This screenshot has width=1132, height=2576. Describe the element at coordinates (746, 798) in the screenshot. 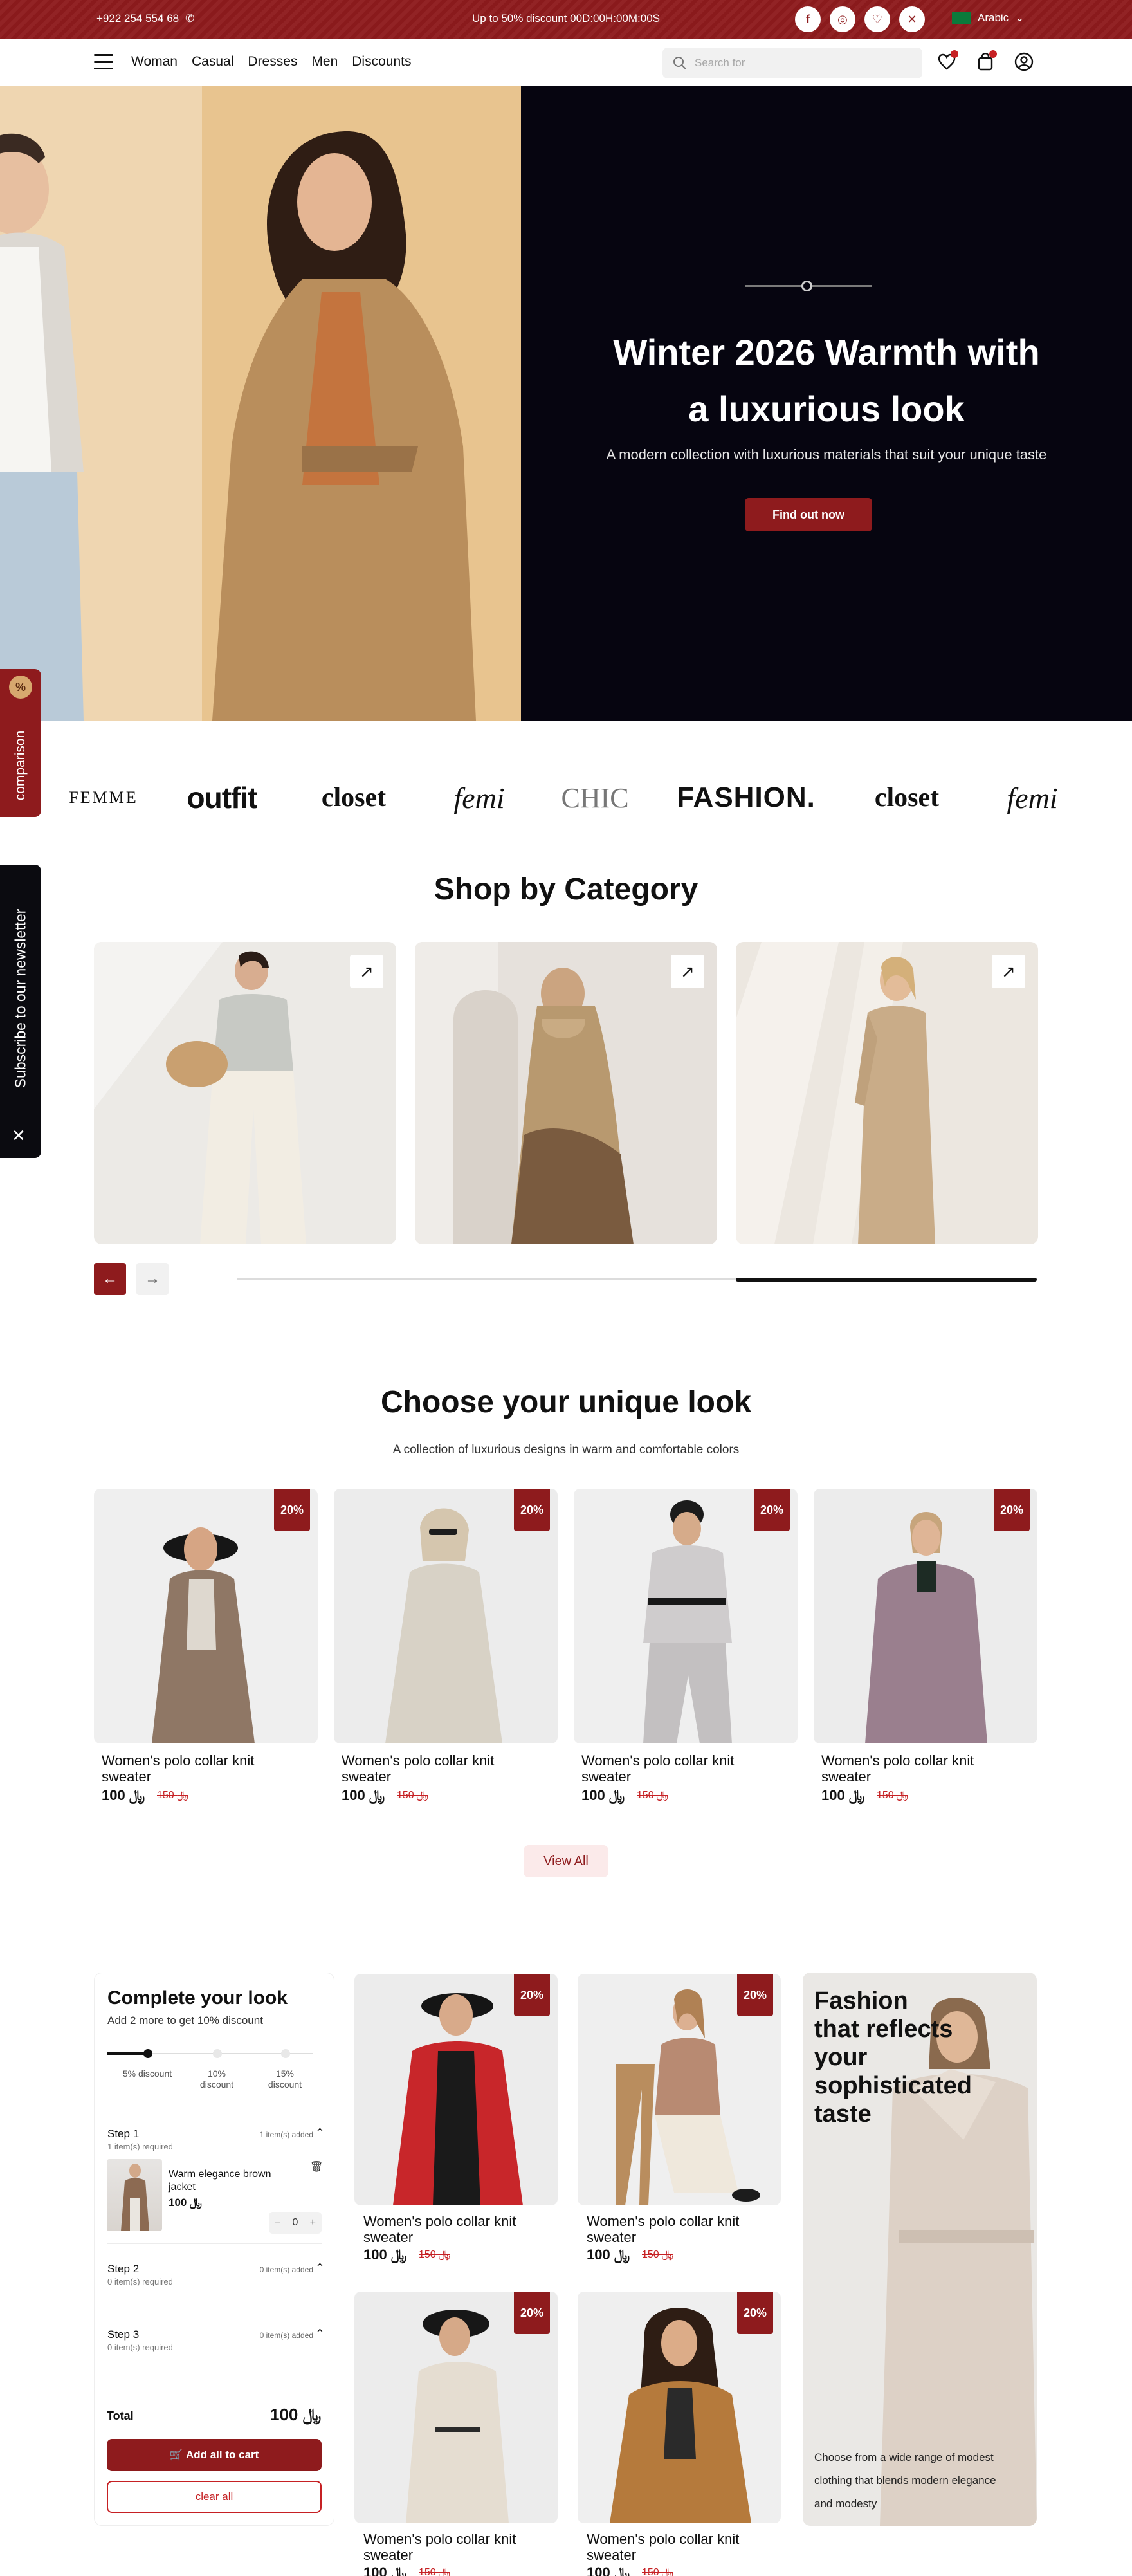

I see `brand-logo-fashion: FASHION.` at that location.